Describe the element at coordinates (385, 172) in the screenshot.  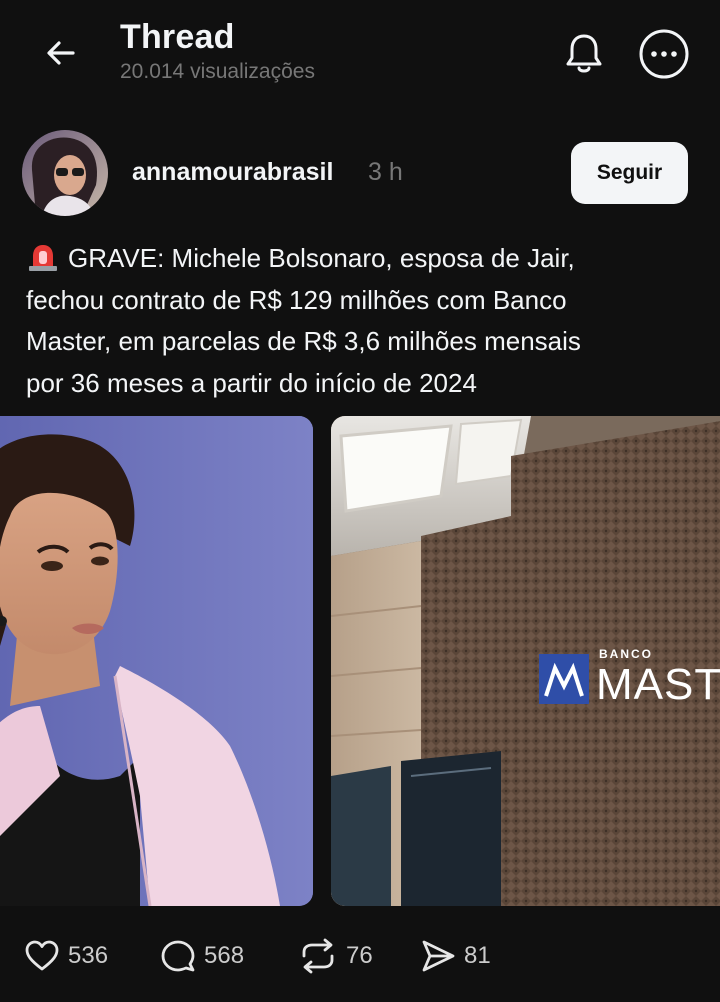
I see `post-time: 3 h` at that location.